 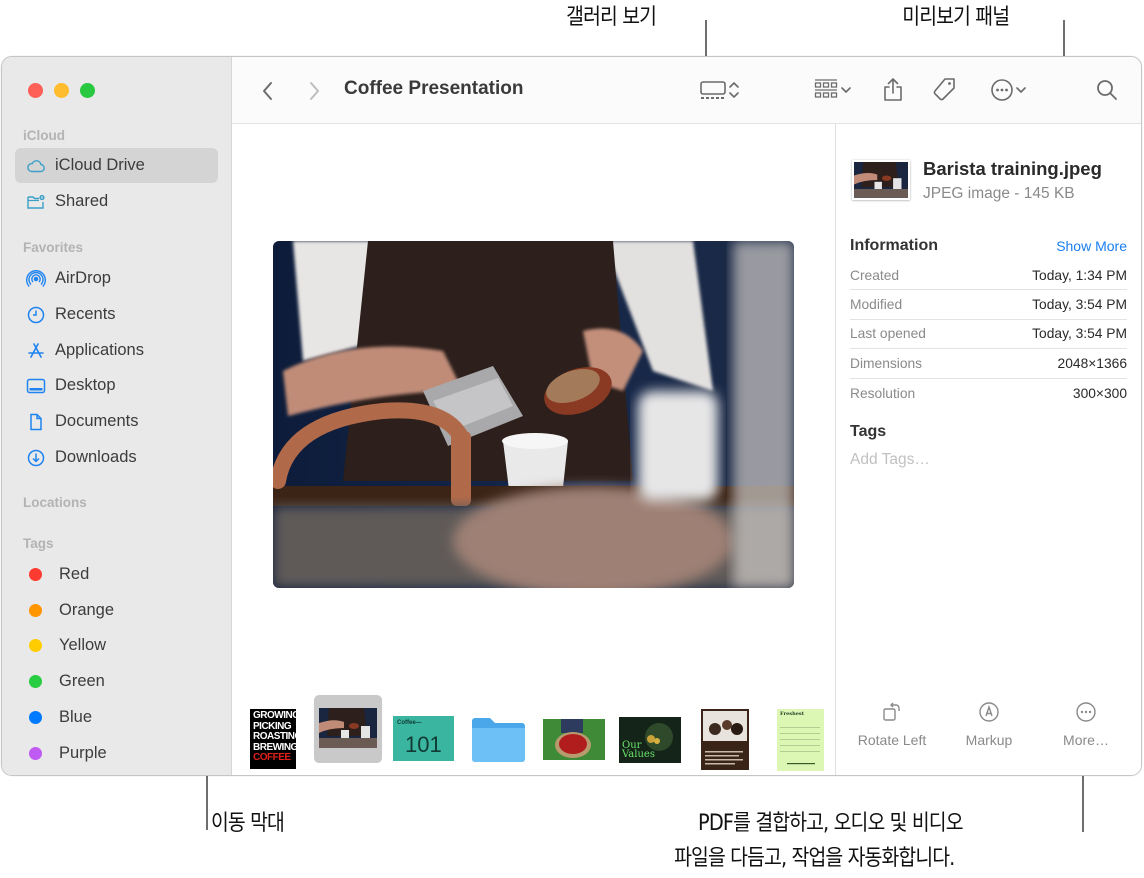 What do you see at coordinates (434, 88) in the screenshot?
I see `window-title: Coffee Presentation` at bounding box center [434, 88].